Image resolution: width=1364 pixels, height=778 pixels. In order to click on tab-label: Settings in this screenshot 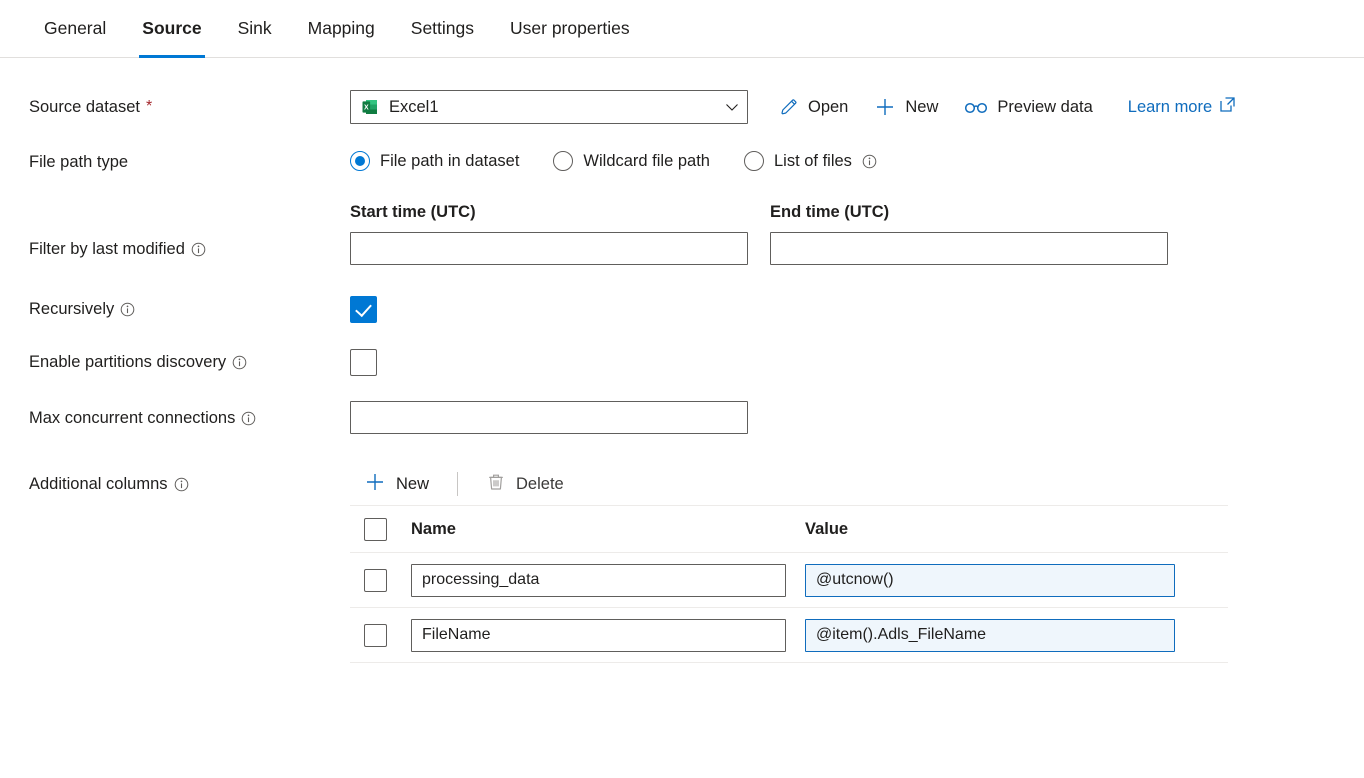, I will do `click(442, 28)`.